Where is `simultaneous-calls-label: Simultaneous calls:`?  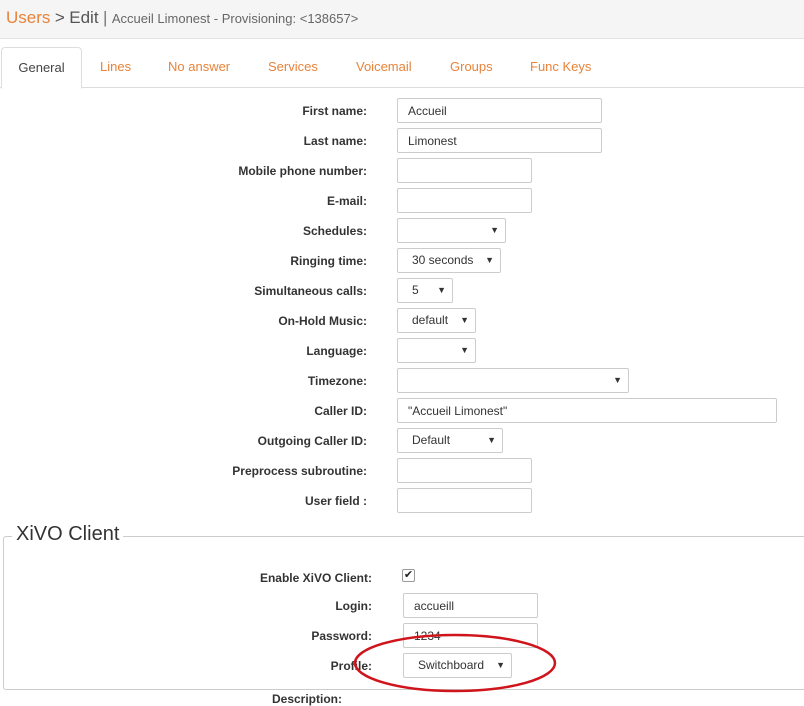 simultaneous-calls-label: Simultaneous calls: is located at coordinates (310, 291).